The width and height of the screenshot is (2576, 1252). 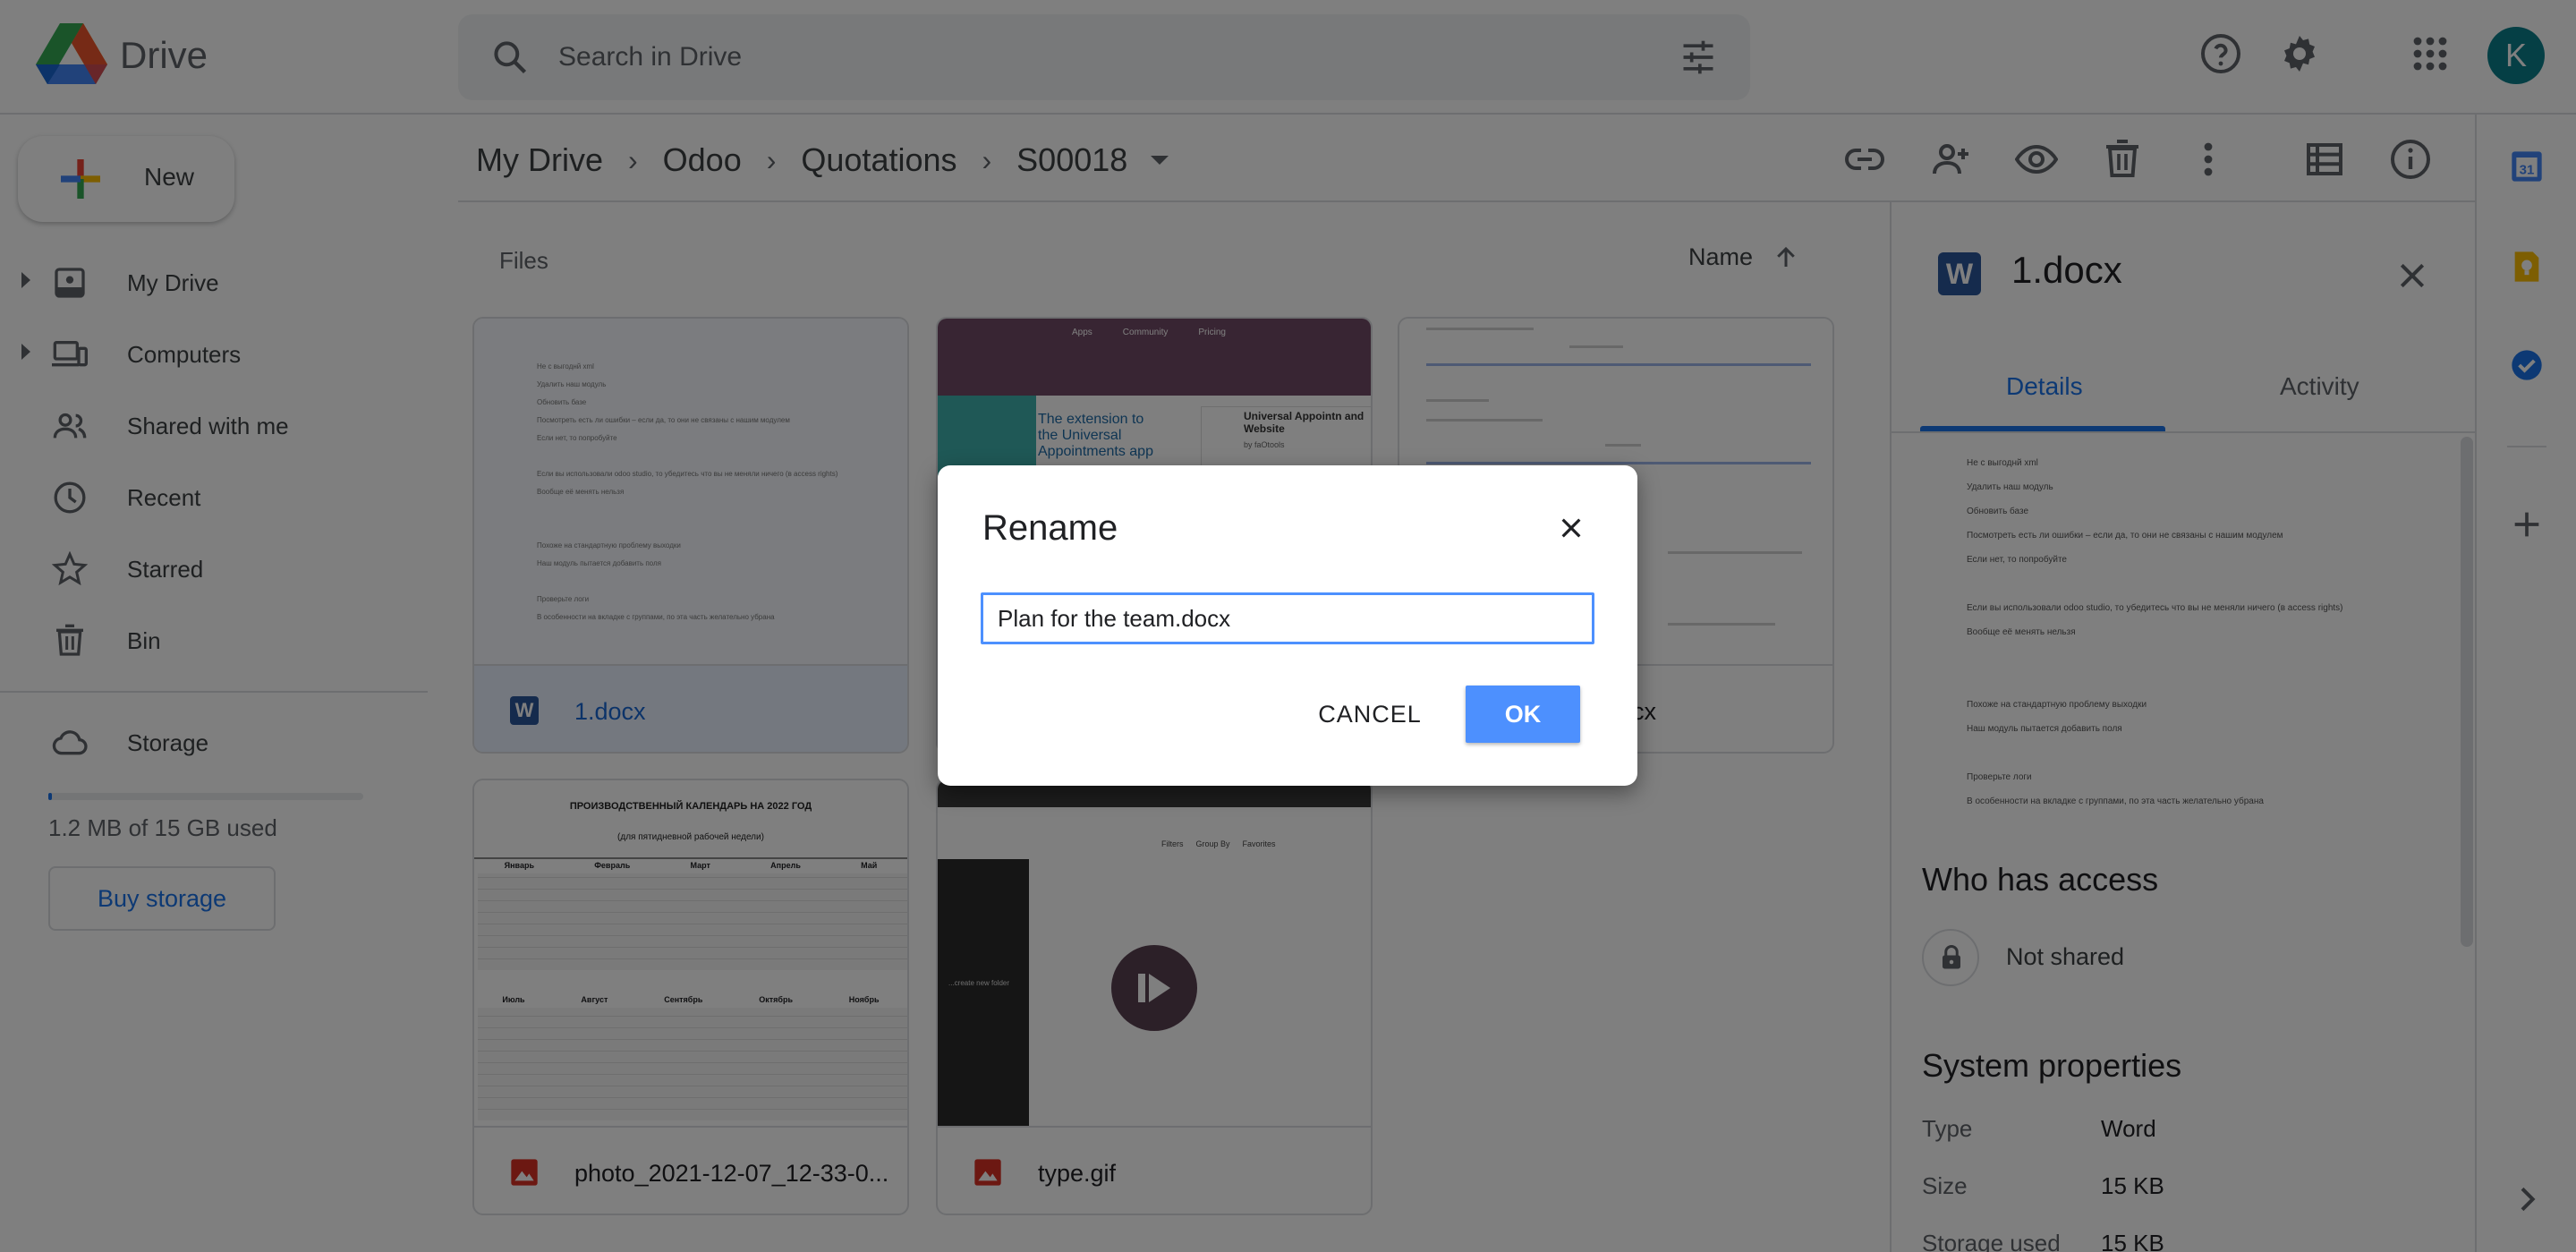 I want to click on close-icon, so click(x=1571, y=528).